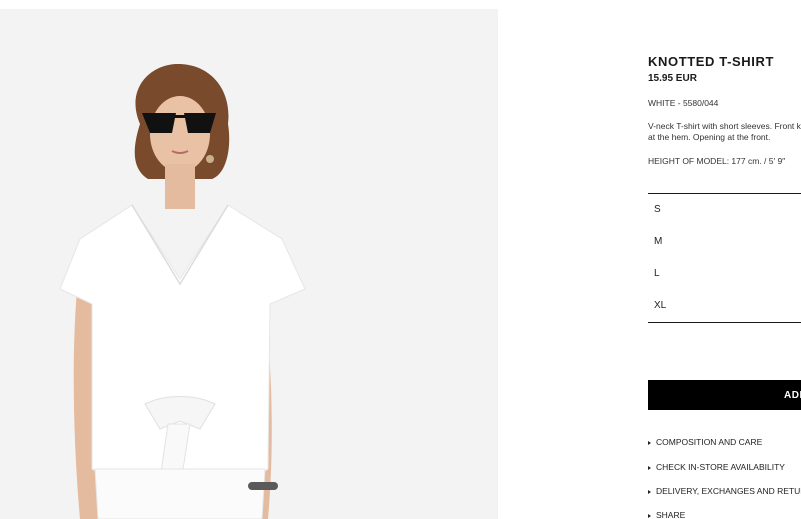 The width and height of the screenshot is (801, 519). I want to click on size-option-xl: XL, so click(660, 305).